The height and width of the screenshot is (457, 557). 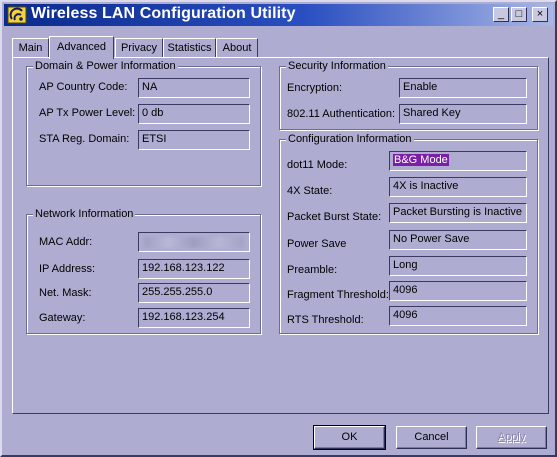 I want to click on packet-burst-label: Packet Burst State:, so click(x=334, y=217).